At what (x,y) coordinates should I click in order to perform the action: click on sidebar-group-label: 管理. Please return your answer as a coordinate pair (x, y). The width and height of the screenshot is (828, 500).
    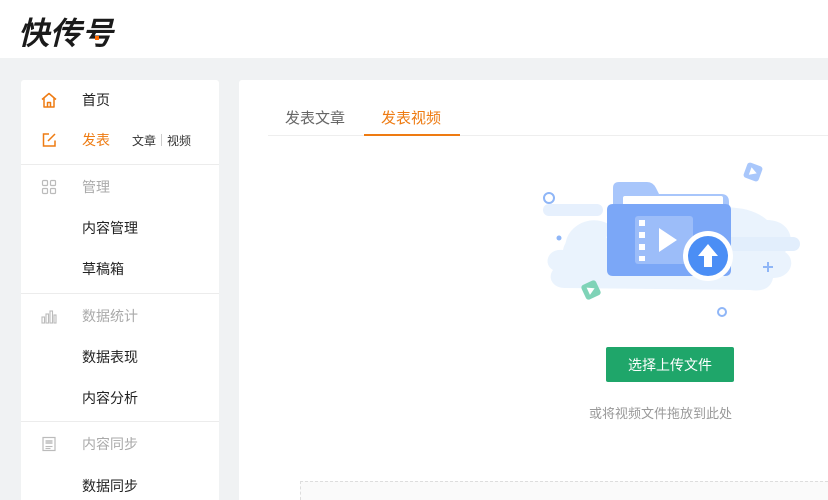
    Looking at the image, I should click on (96, 188).